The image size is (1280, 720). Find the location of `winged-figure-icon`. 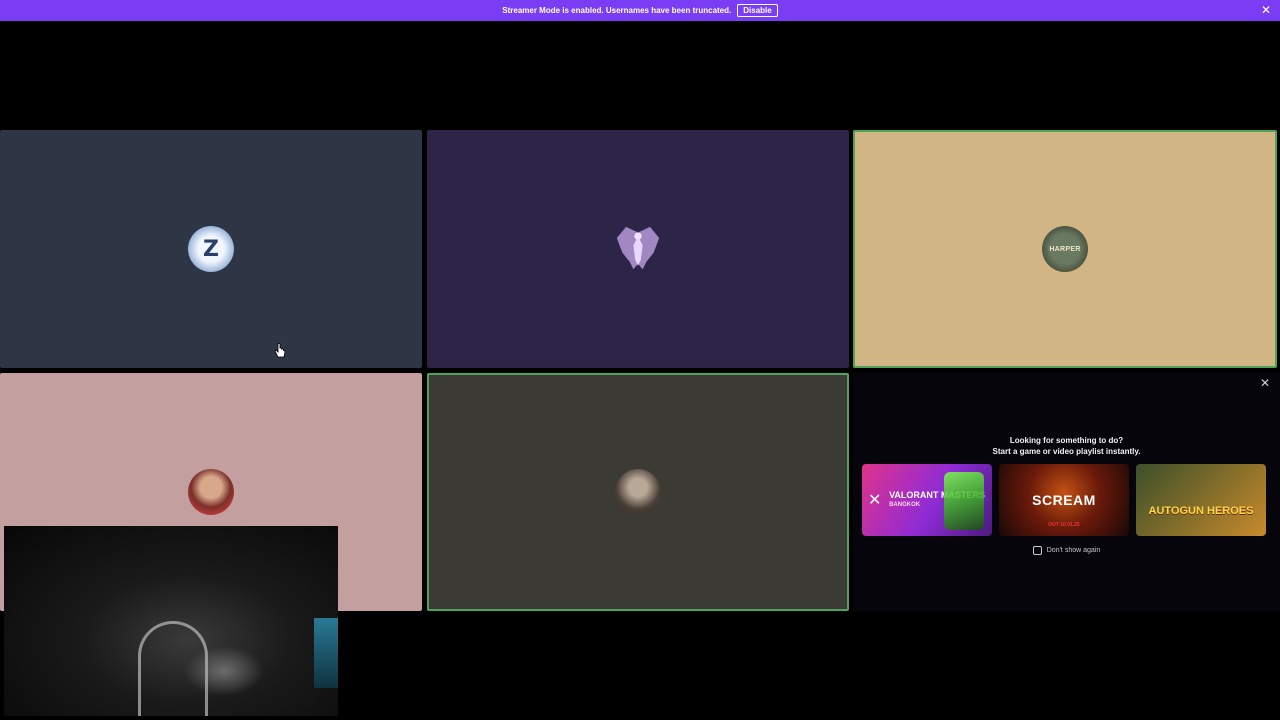

winged-figure-icon is located at coordinates (638, 249).